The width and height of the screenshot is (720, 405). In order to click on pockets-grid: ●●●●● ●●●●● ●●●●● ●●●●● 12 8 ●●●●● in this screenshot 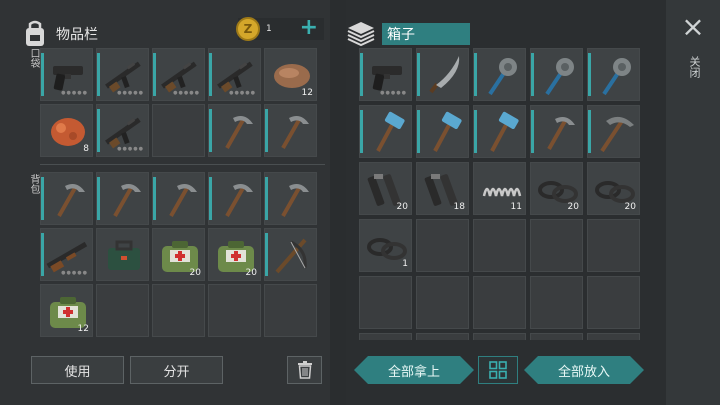, I will do `click(178, 102)`.